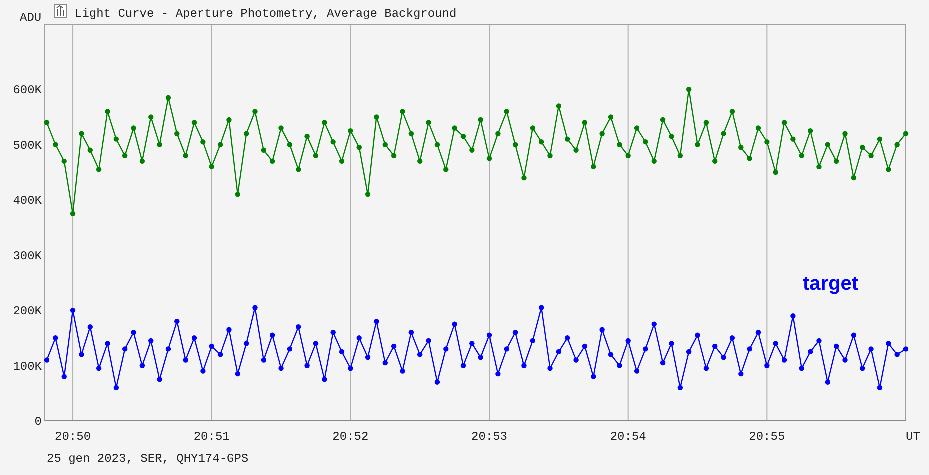 This screenshot has height=475, width=929. What do you see at coordinates (27, 201) in the screenshot?
I see `axis-tick-label: 400K` at bounding box center [27, 201].